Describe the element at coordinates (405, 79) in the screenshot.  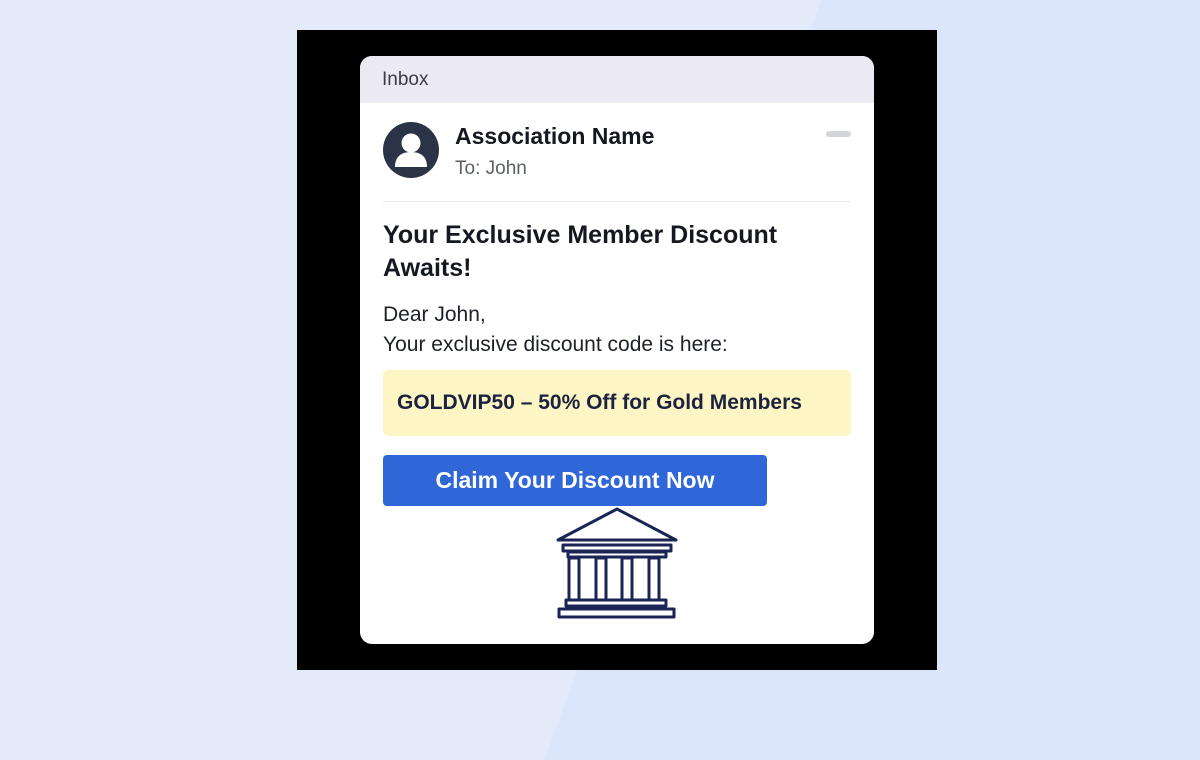
I see `inbox-title: Inbox` at that location.